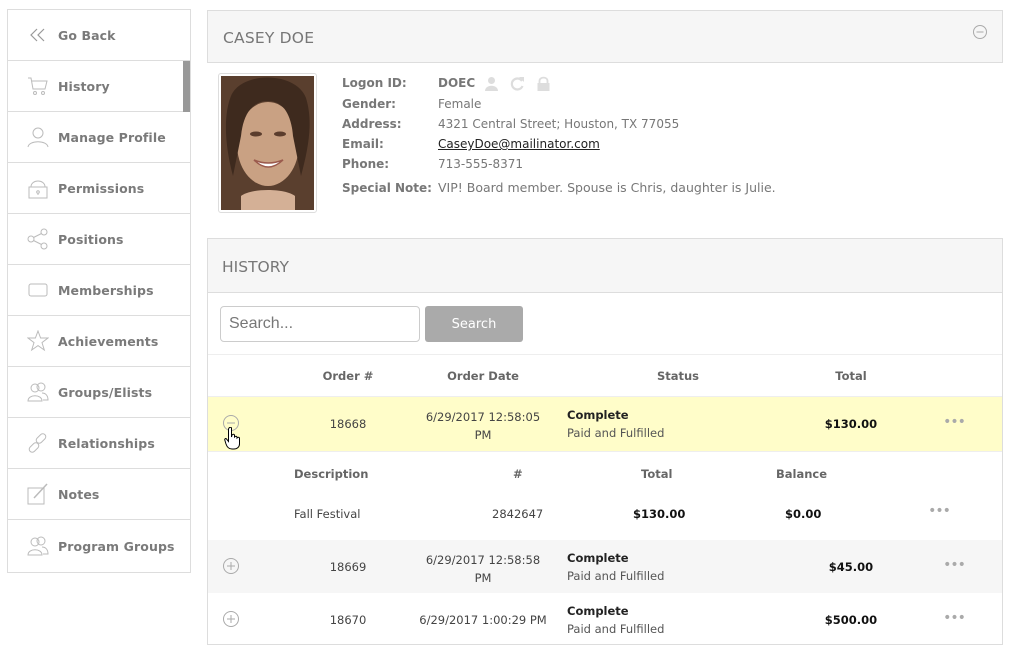 This screenshot has width=1009, height=649. I want to click on history-title: HISTORY, so click(255, 267).